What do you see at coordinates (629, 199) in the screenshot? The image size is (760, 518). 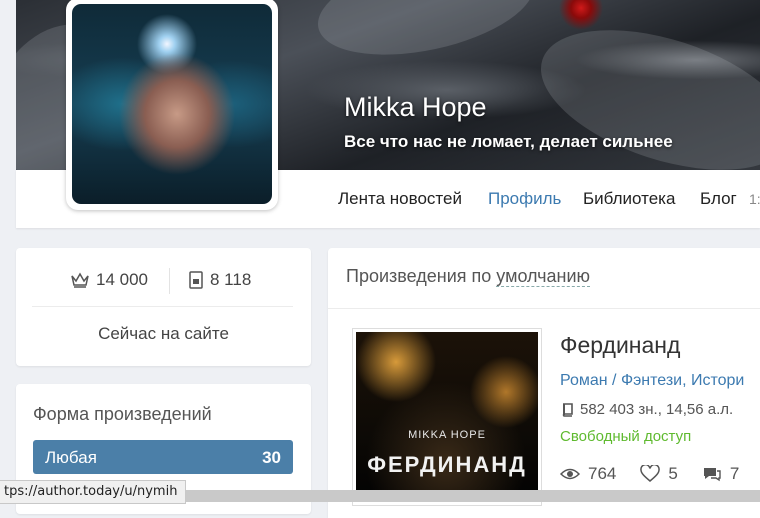 I see `nav-library: Библиотека` at bounding box center [629, 199].